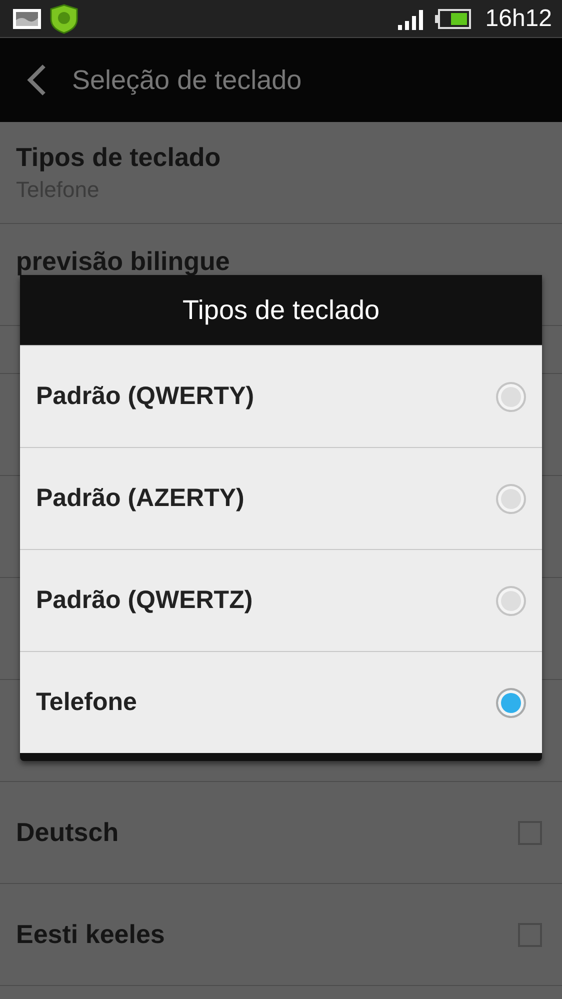 This screenshot has width=562, height=999. Describe the element at coordinates (27, 19) in the screenshot. I see `picture-notification-icon` at that location.